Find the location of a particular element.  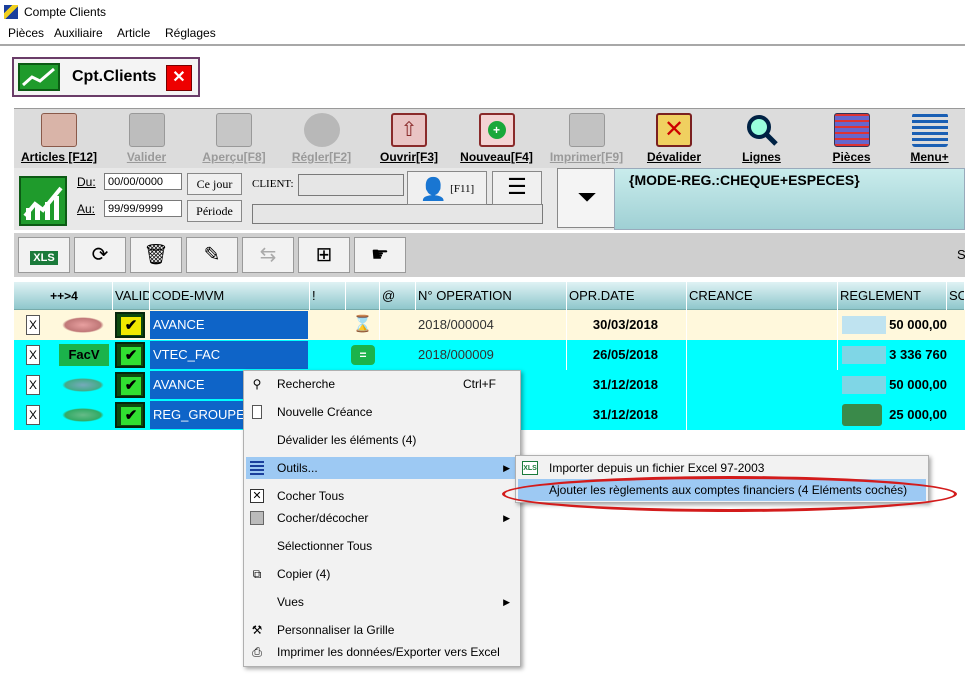

pointer-button: ☛ is located at coordinates (380, 255).